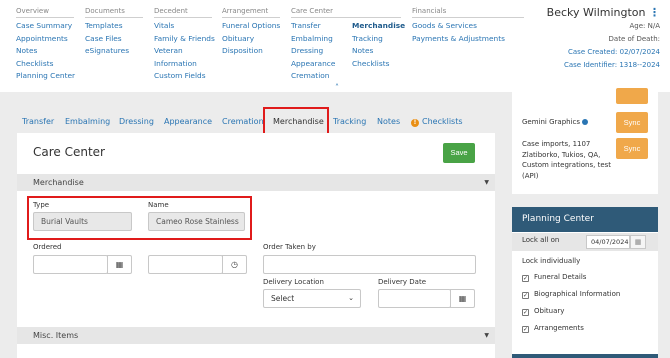 The width and height of the screenshot is (670, 358). I want to click on merchandise-section-label: Merchandise, so click(58, 182).